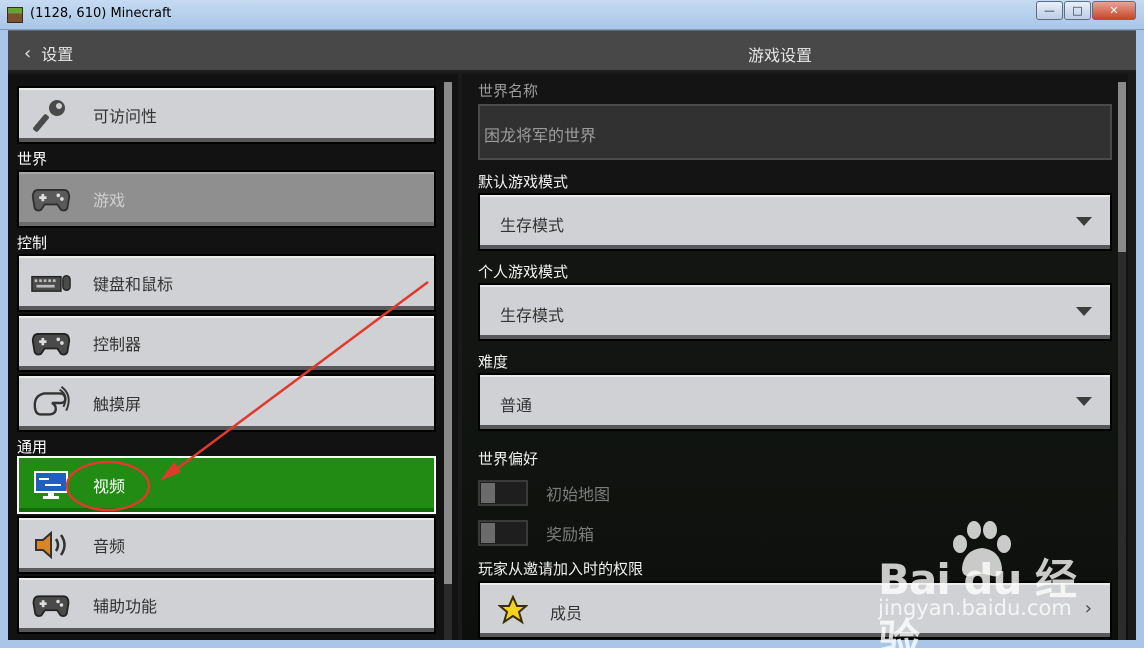 The height and width of the screenshot is (648, 1144). Describe the element at coordinates (570, 534) in the screenshot. I see `bonus-chest-label: 奖励箱` at that location.